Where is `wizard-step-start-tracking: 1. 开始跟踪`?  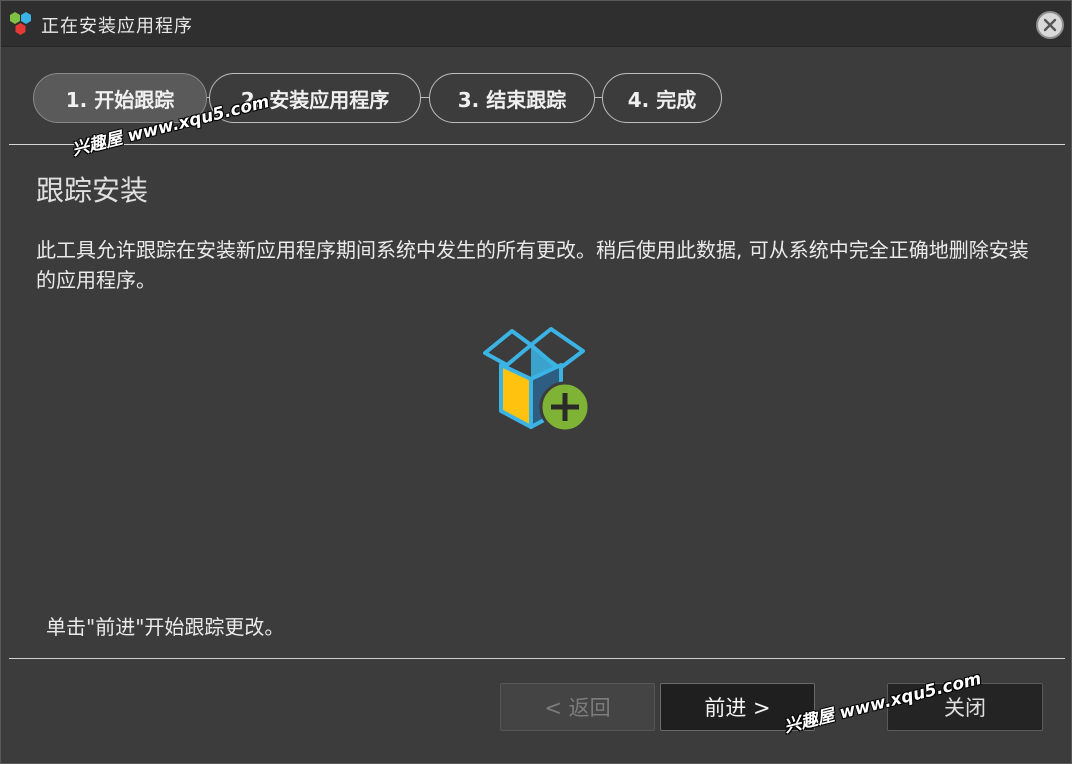 wizard-step-start-tracking: 1. 开始跟踪 is located at coordinates (120, 98).